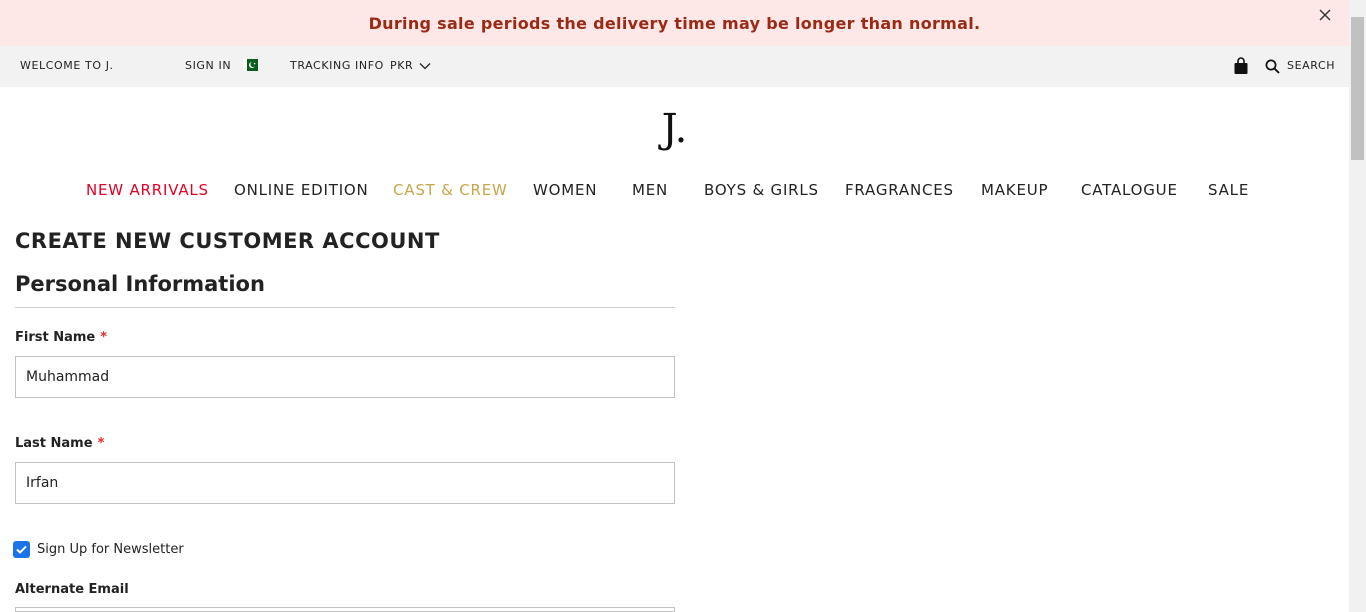 This screenshot has height=612, width=1366. I want to click on pakistan-flag-icon, so click(250, 65).